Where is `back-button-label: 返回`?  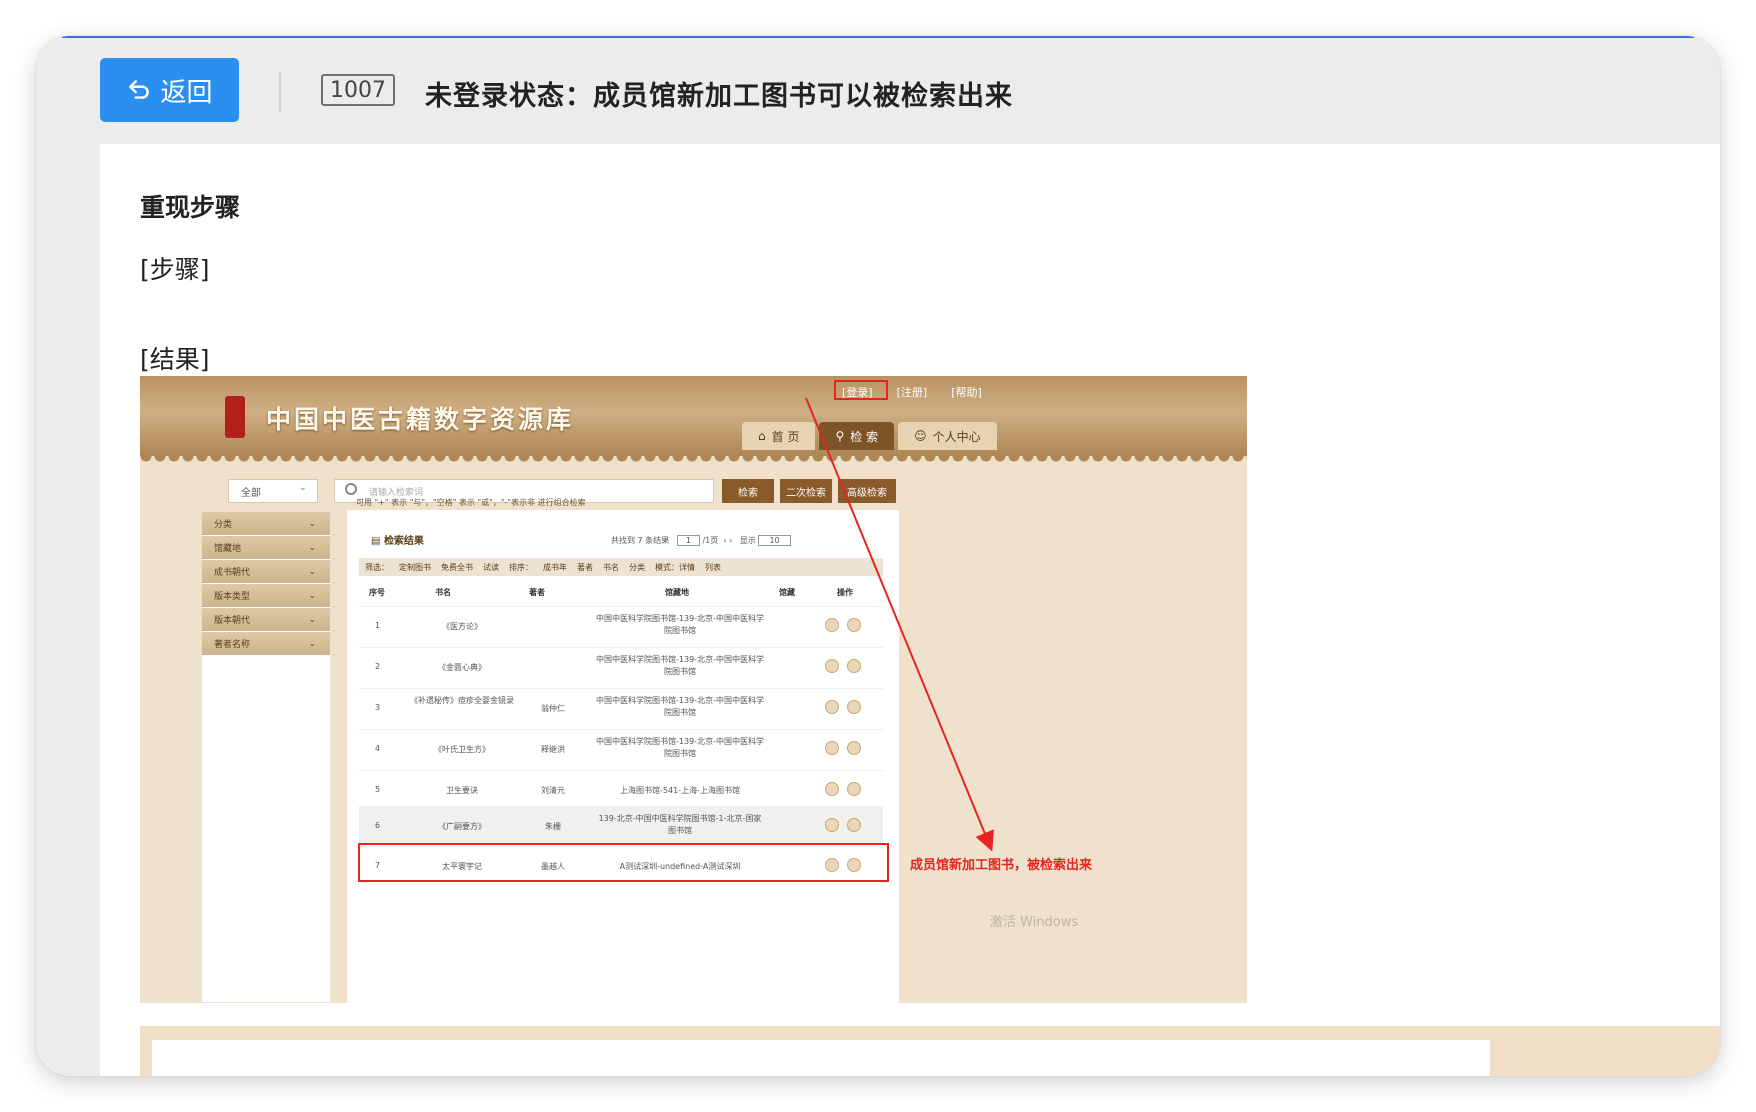 back-button-label: 返回 is located at coordinates (186, 92).